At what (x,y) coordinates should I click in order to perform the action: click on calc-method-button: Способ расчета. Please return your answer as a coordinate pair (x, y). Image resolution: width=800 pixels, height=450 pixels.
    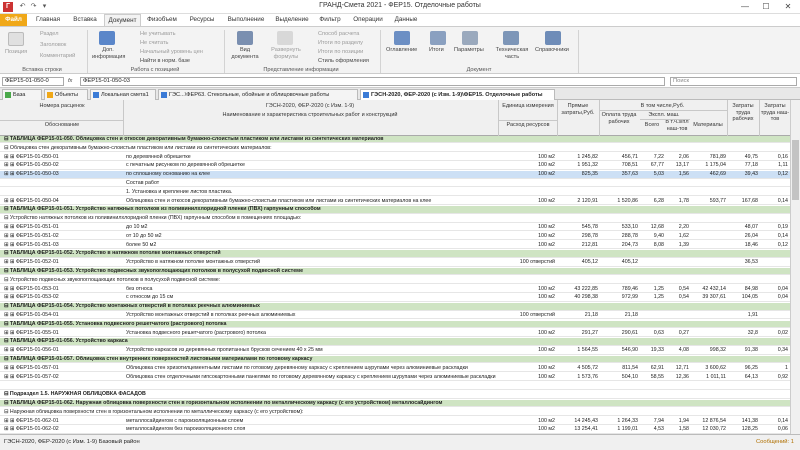
    Looking at the image, I should click on (338, 34).